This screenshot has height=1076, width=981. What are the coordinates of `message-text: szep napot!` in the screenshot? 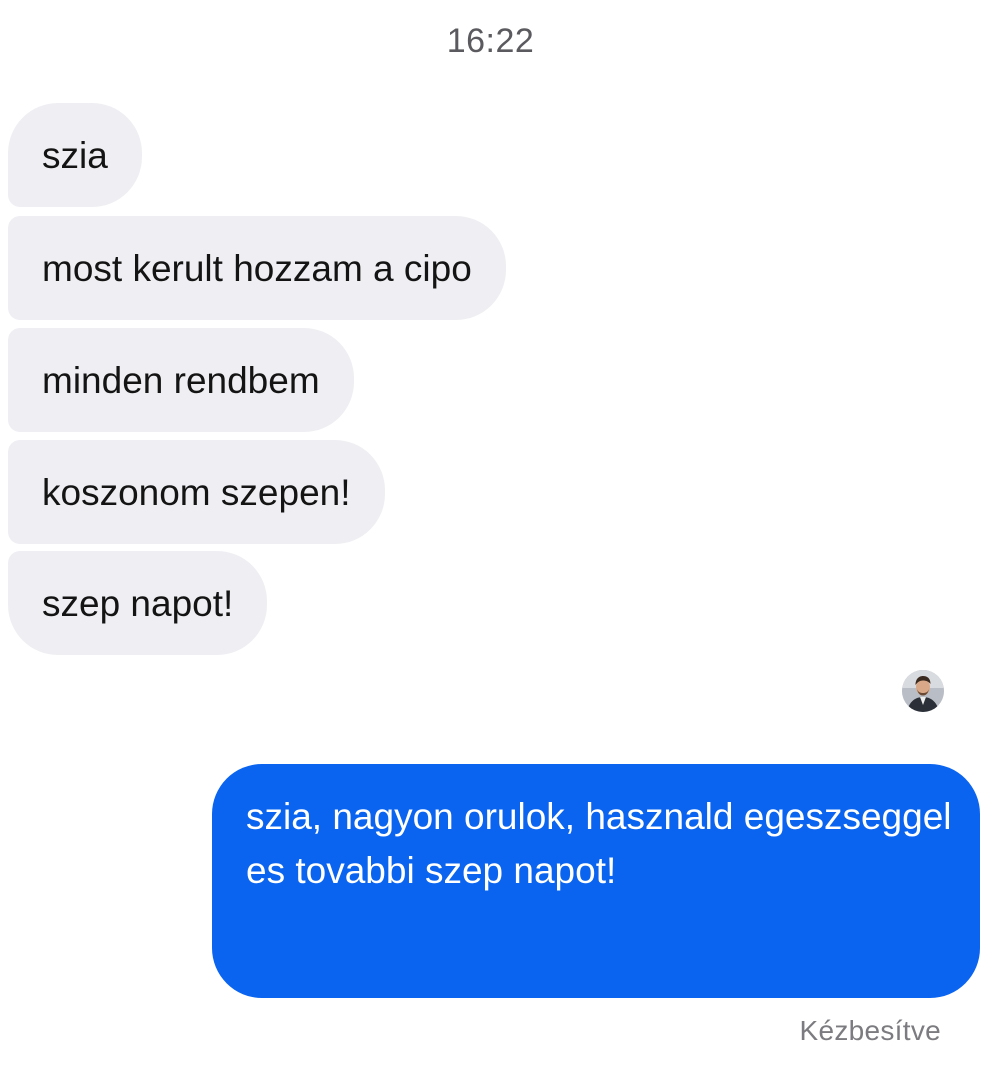 It's located at (138, 603).